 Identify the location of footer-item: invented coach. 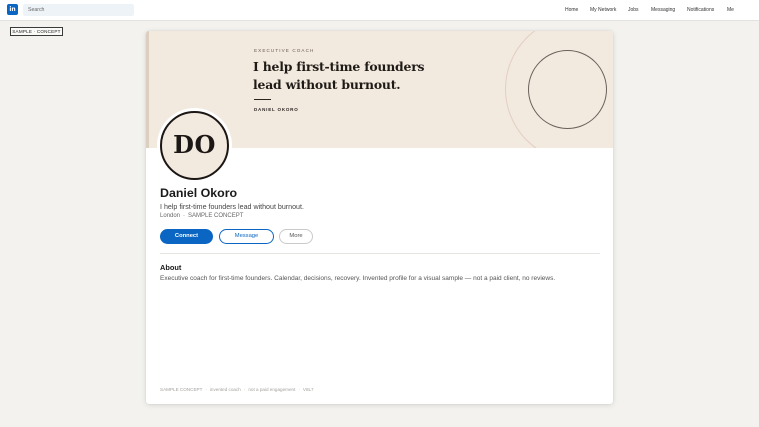
(225, 389).